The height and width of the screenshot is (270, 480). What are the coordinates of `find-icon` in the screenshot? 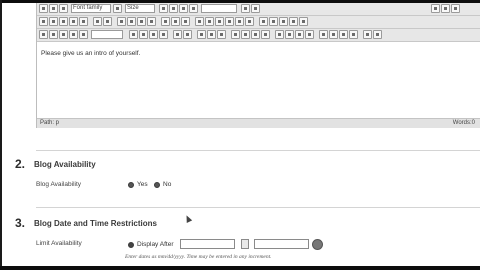 It's located at (97, 21).